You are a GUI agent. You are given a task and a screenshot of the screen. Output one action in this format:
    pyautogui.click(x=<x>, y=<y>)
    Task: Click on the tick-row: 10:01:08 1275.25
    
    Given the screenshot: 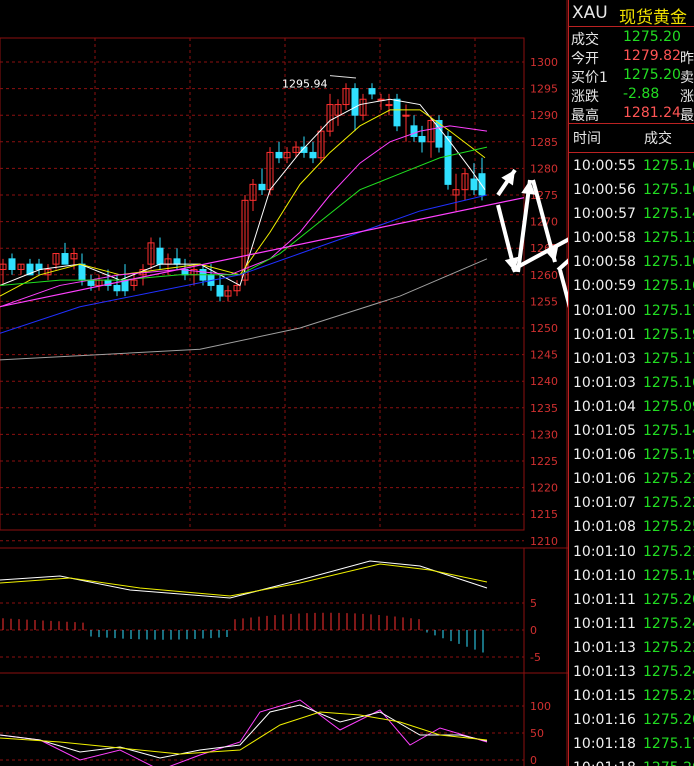 What is the action you would take?
    pyautogui.click(x=631, y=528)
    